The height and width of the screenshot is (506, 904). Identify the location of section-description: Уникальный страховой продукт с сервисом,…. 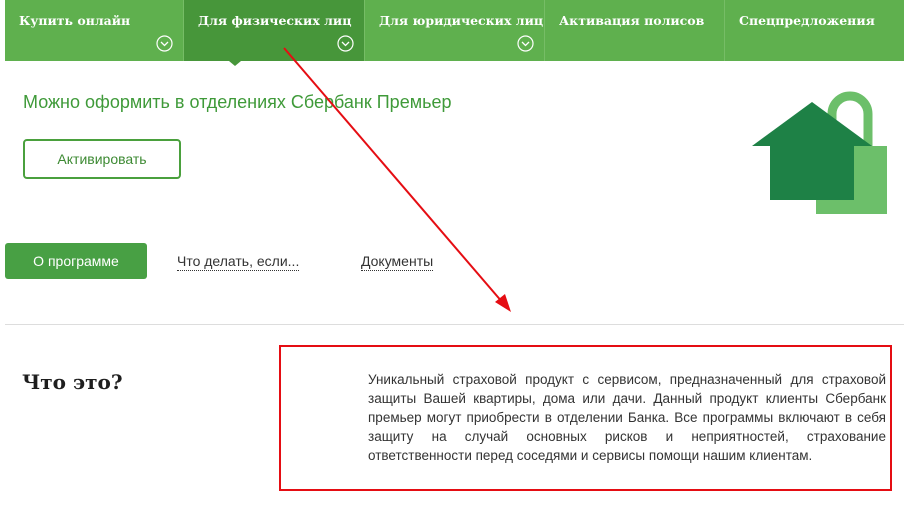
(627, 417).